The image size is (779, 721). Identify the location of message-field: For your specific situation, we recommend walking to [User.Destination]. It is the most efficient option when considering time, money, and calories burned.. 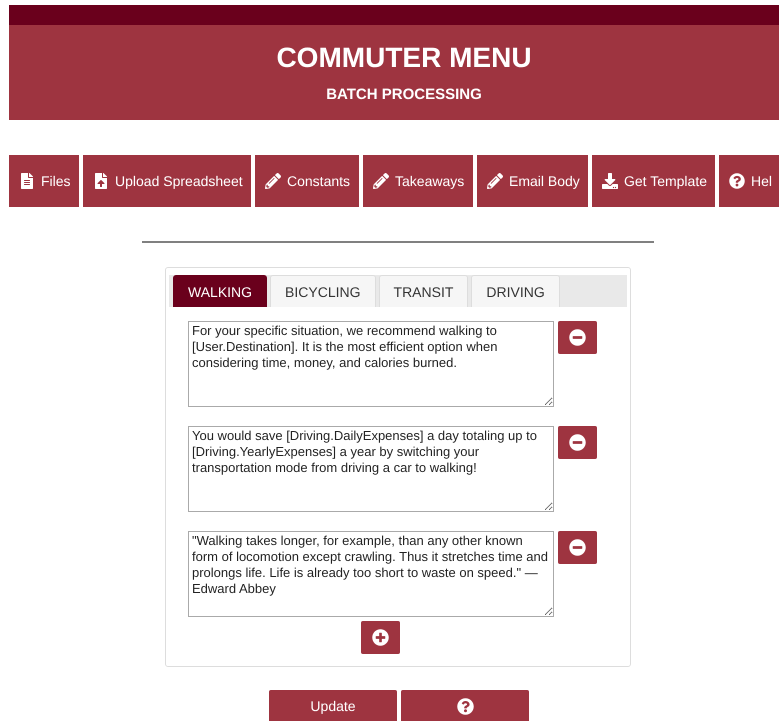
(371, 364).